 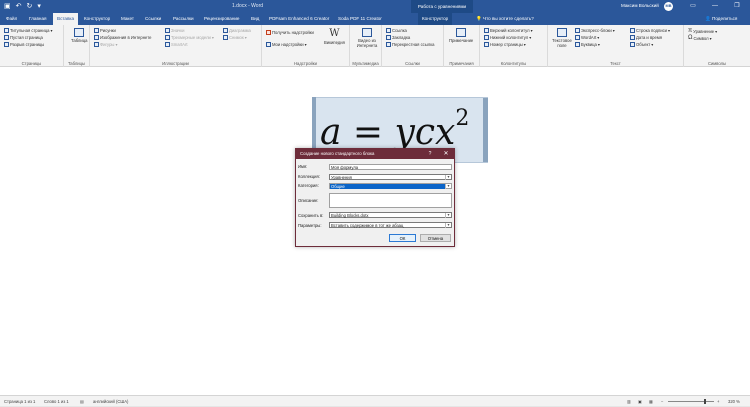 I want to click on signature-icon, so click(x=632, y=30).